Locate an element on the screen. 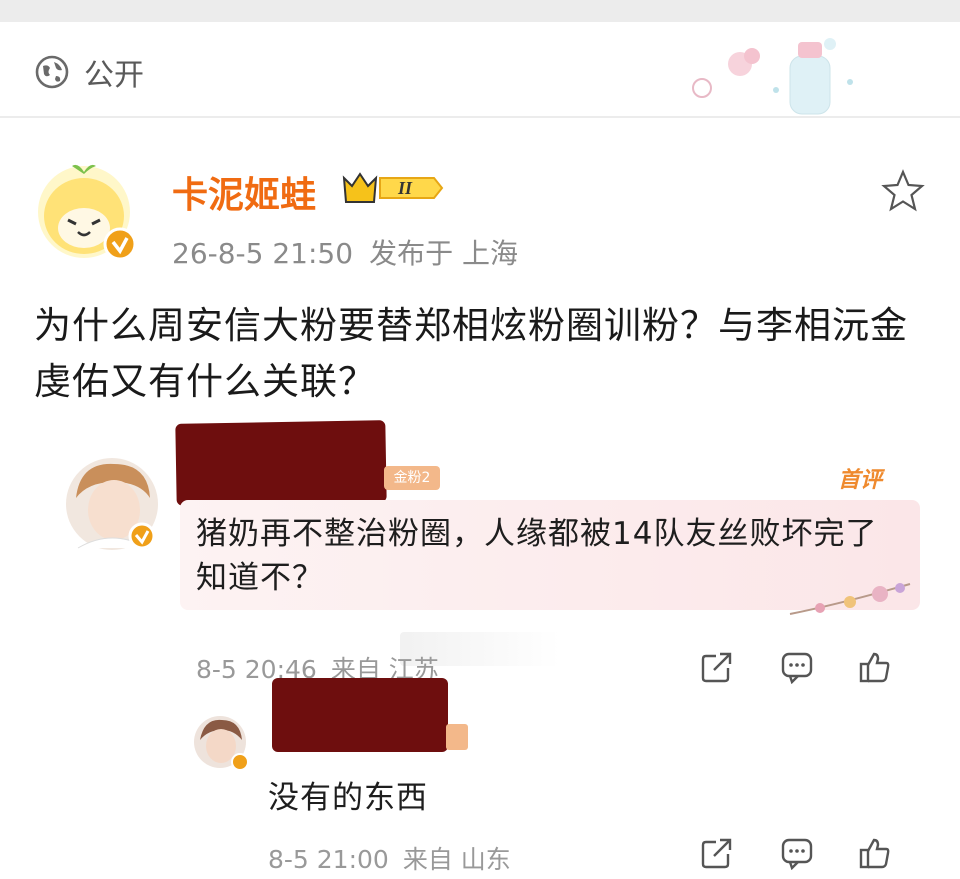 The height and width of the screenshot is (879, 960). level-badge-text: II is located at coordinates (405, 188).